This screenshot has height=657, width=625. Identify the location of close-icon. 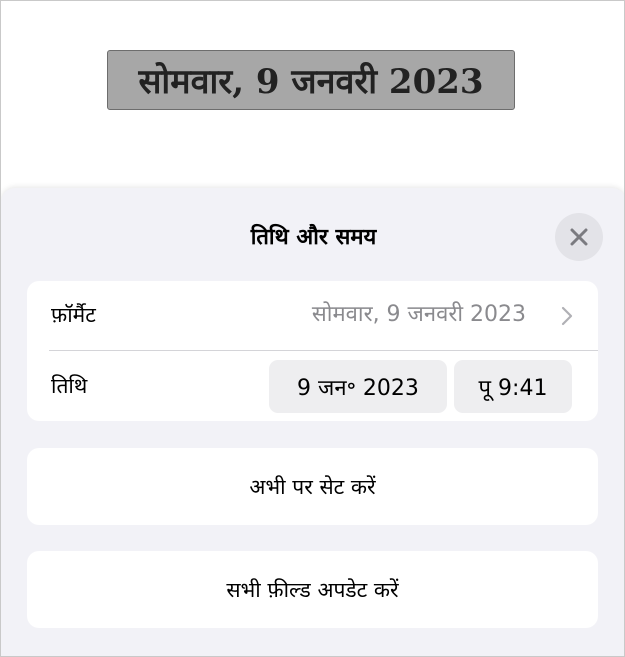
(579, 237).